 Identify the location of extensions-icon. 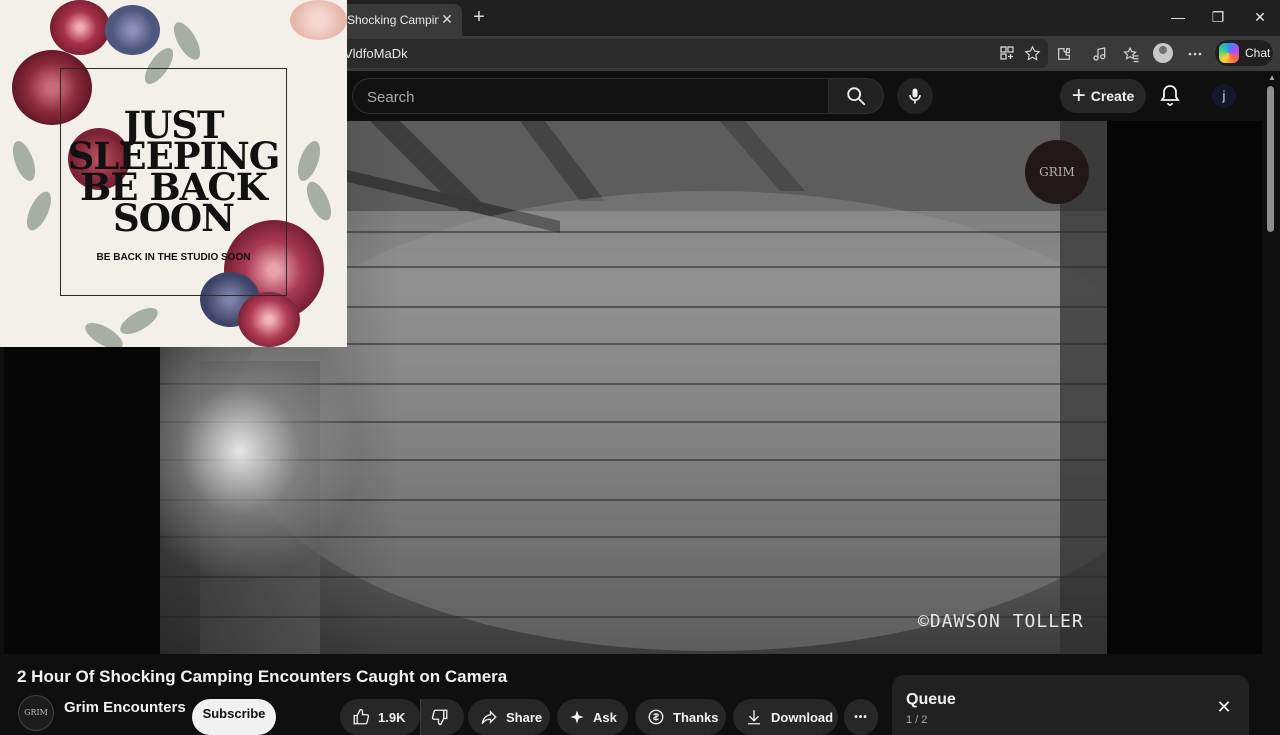
(1064, 54).